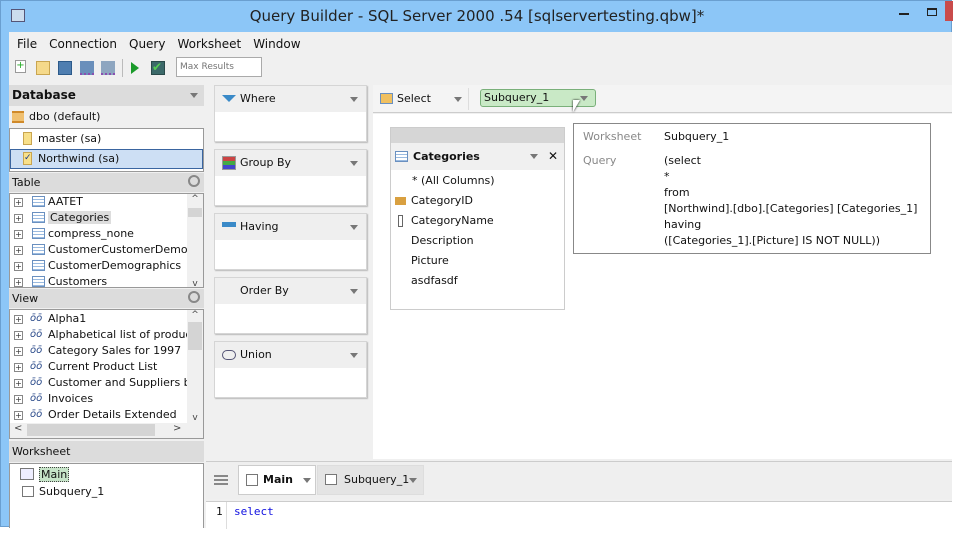 The image size is (970, 539). What do you see at coordinates (400, 221) in the screenshot?
I see `index-icon` at bounding box center [400, 221].